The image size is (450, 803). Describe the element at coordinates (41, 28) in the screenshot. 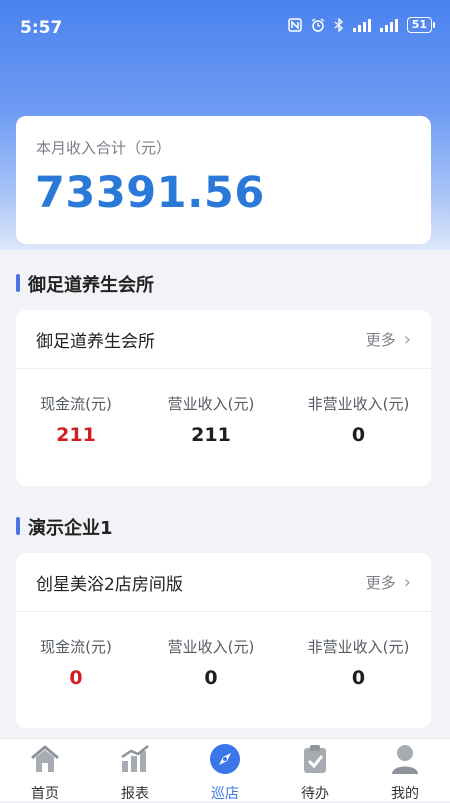

I see `status-time: 5:57` at that location.